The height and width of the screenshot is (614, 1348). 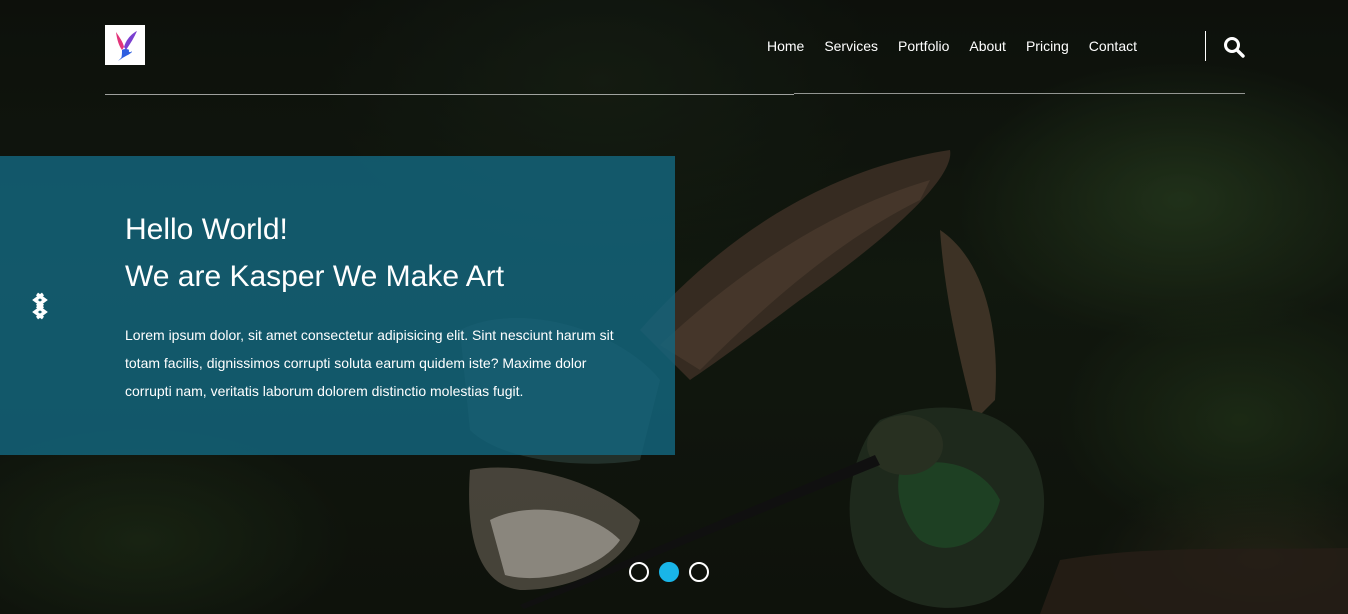 I want to click on slider-bullets, so click(x=669, y=572).